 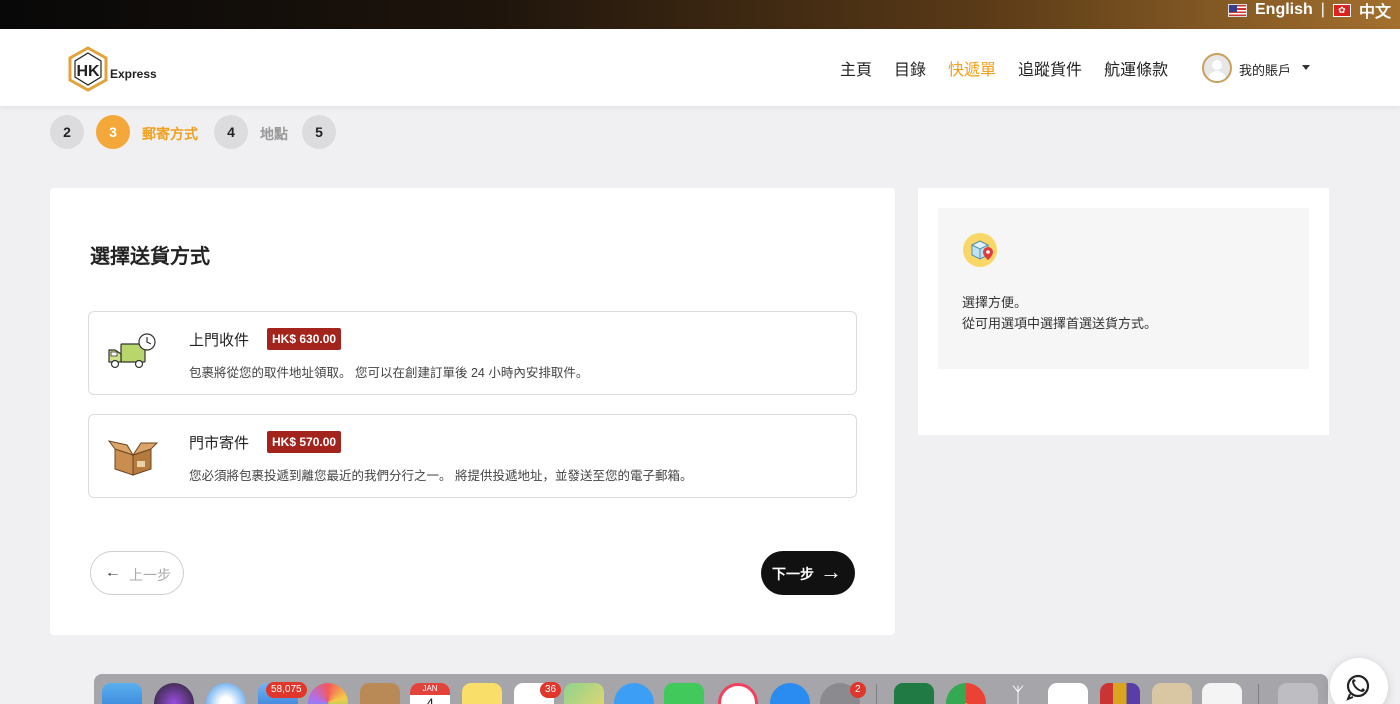 I want to click on whatsapp-icon, so click(x=1358, y=687).